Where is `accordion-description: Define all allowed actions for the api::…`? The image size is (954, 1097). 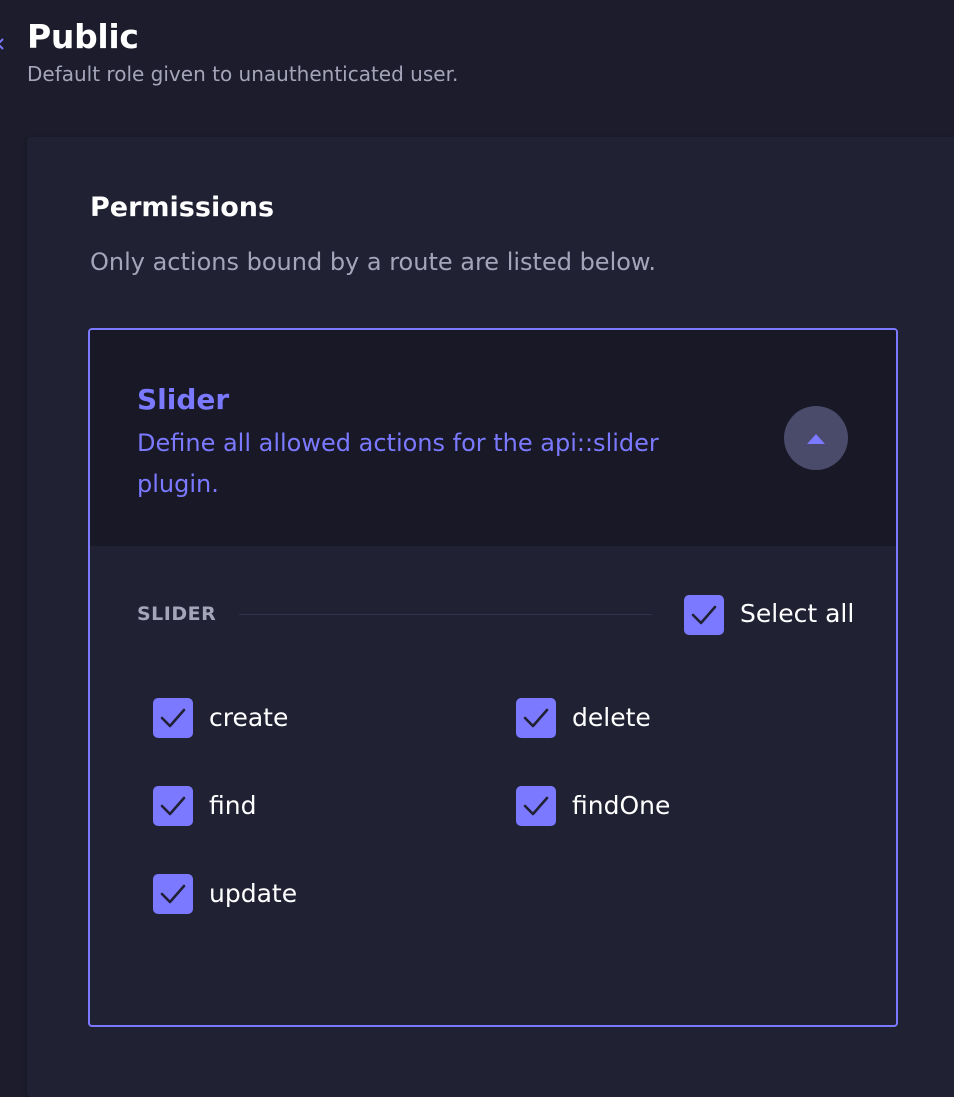 accordion-description: Define all allowed actions for the api::… is located at coordinates (398, 463).